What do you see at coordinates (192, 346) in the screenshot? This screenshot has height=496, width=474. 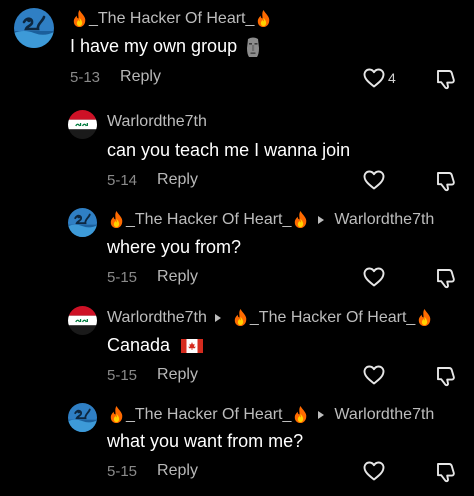 I see `canada-flag-icon` at bounding box center [192, 346].